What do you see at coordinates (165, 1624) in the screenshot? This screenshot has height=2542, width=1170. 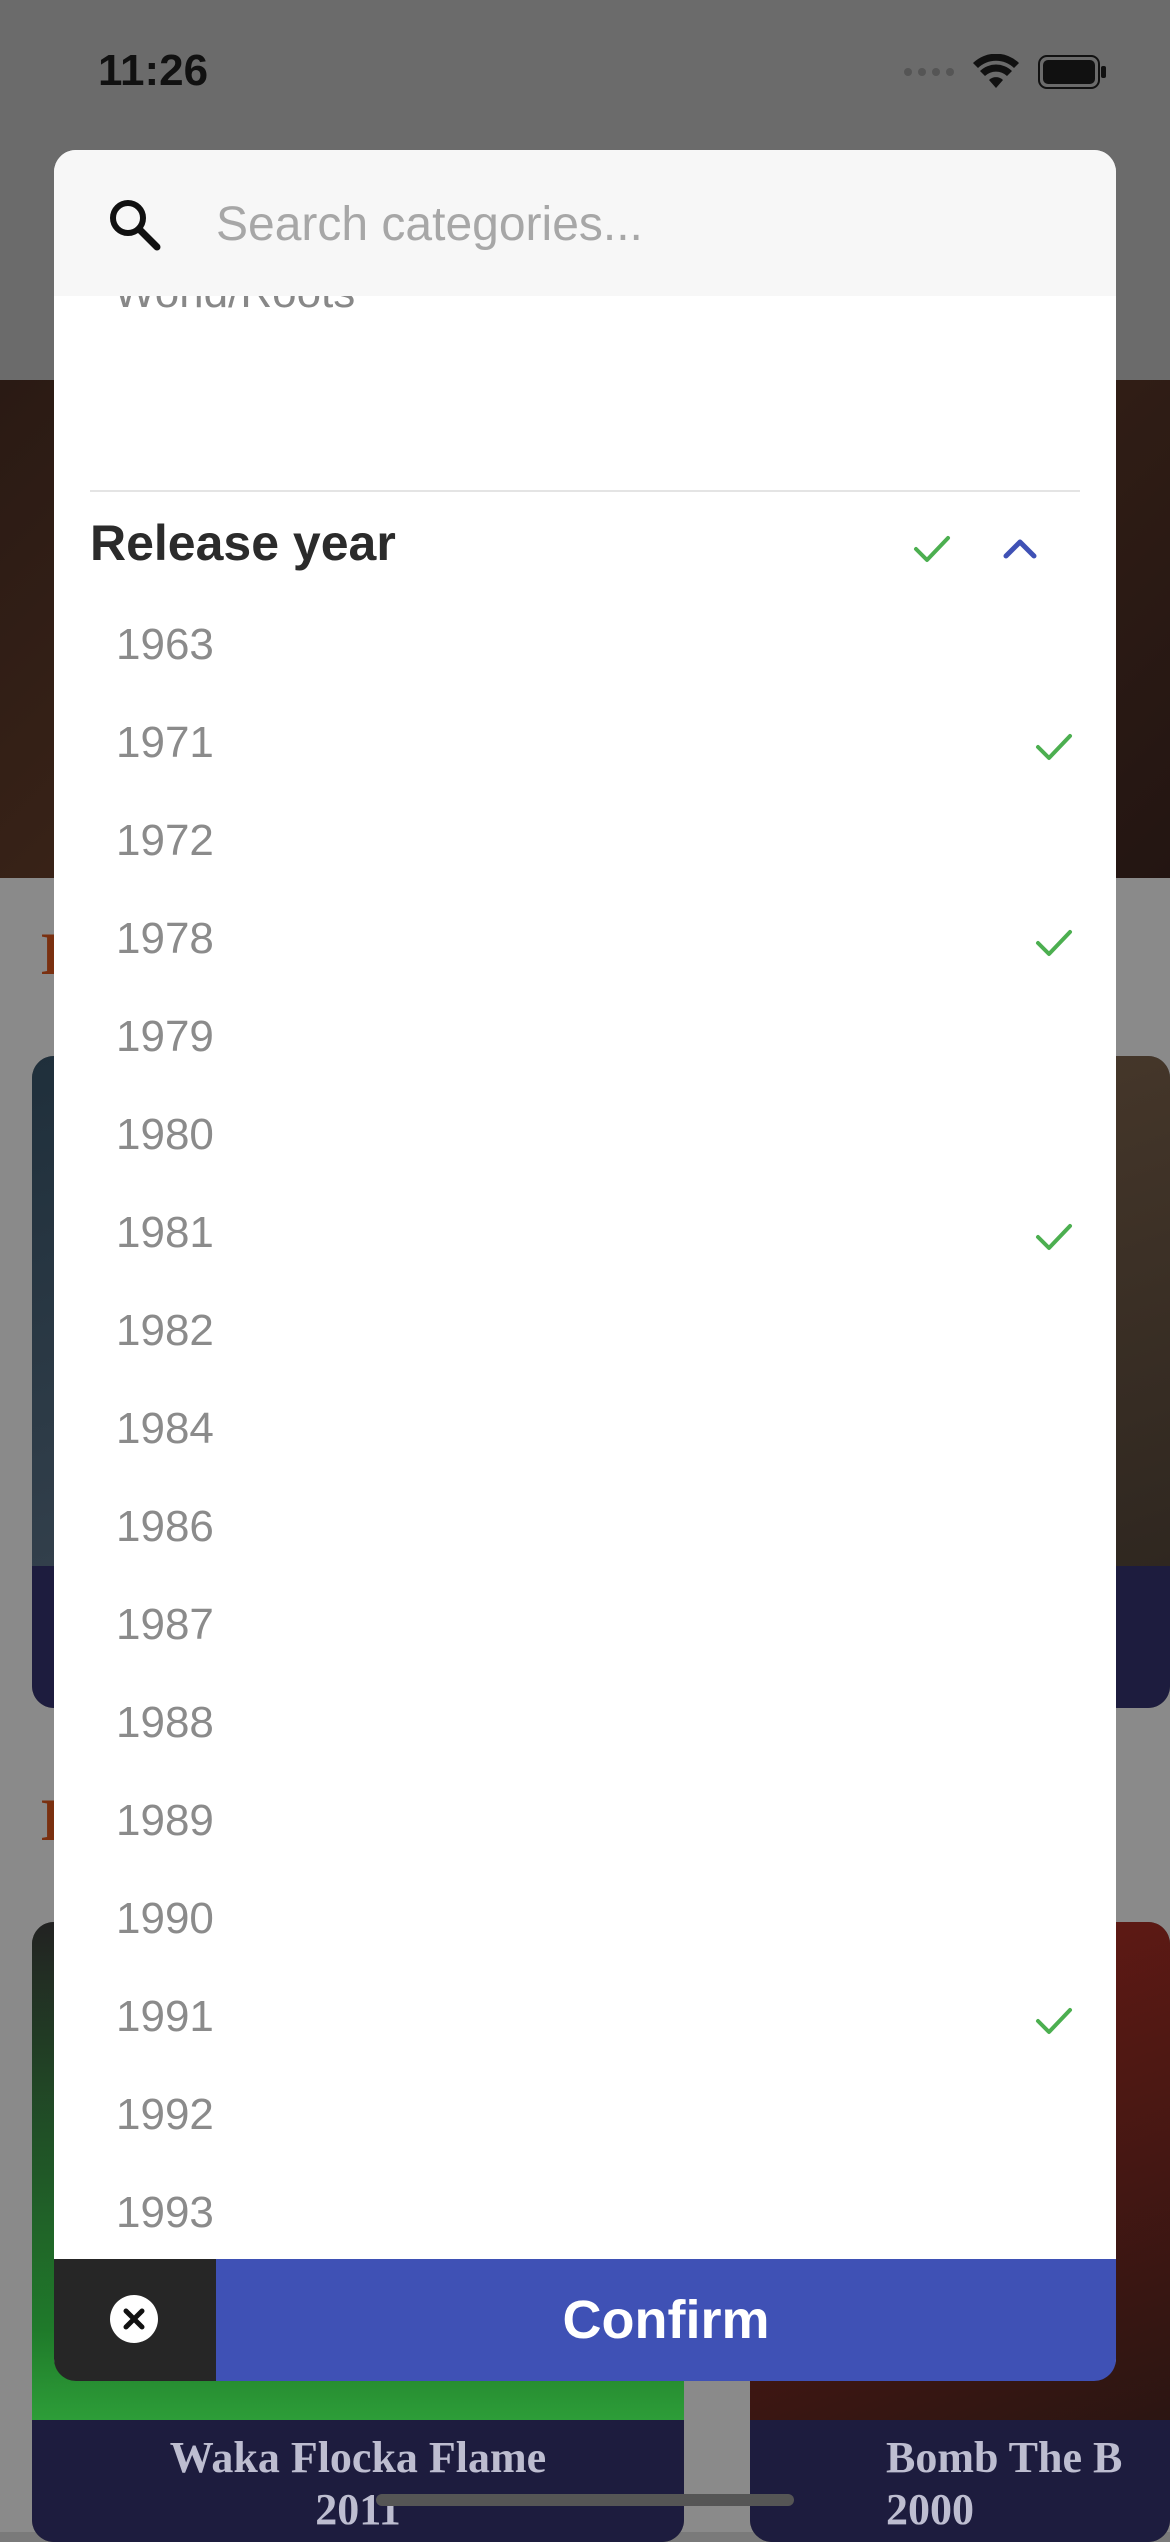 I see `year-option-label: 1987` at bounding box center [165, 1624].